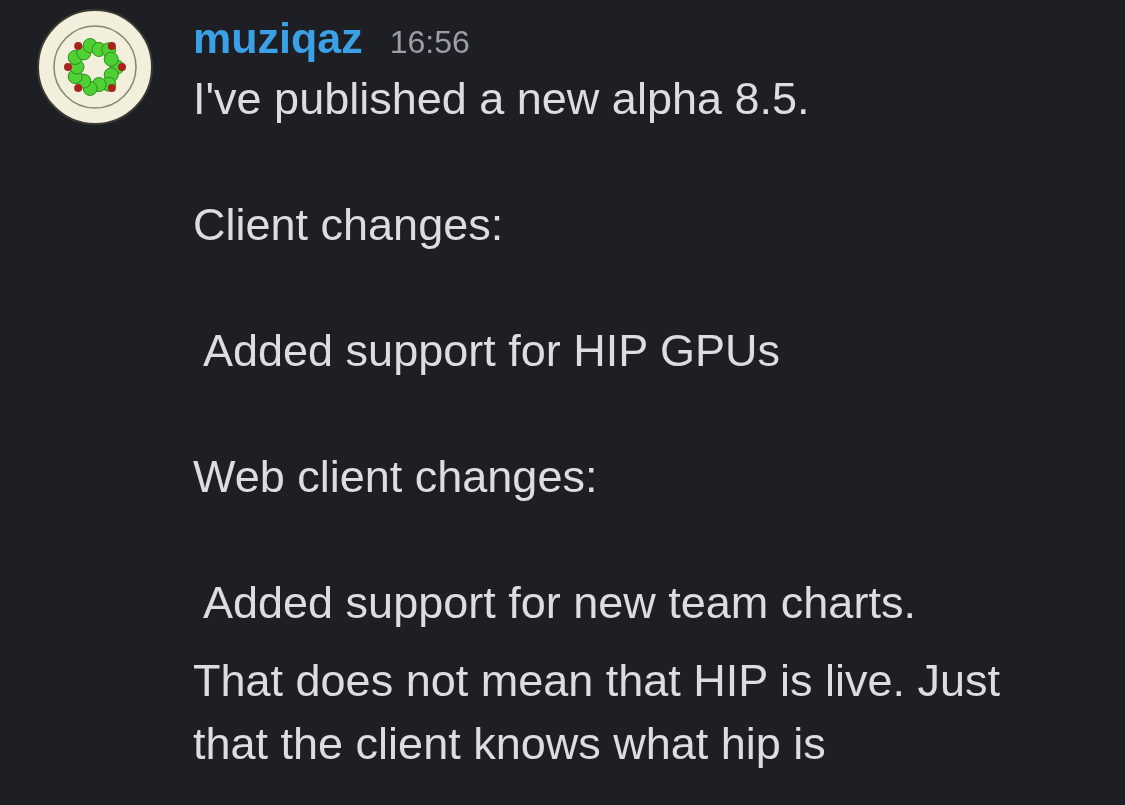  Describe the element at coordinates (95, 67) in the screenshot. I see `avatar-icon` at that location.